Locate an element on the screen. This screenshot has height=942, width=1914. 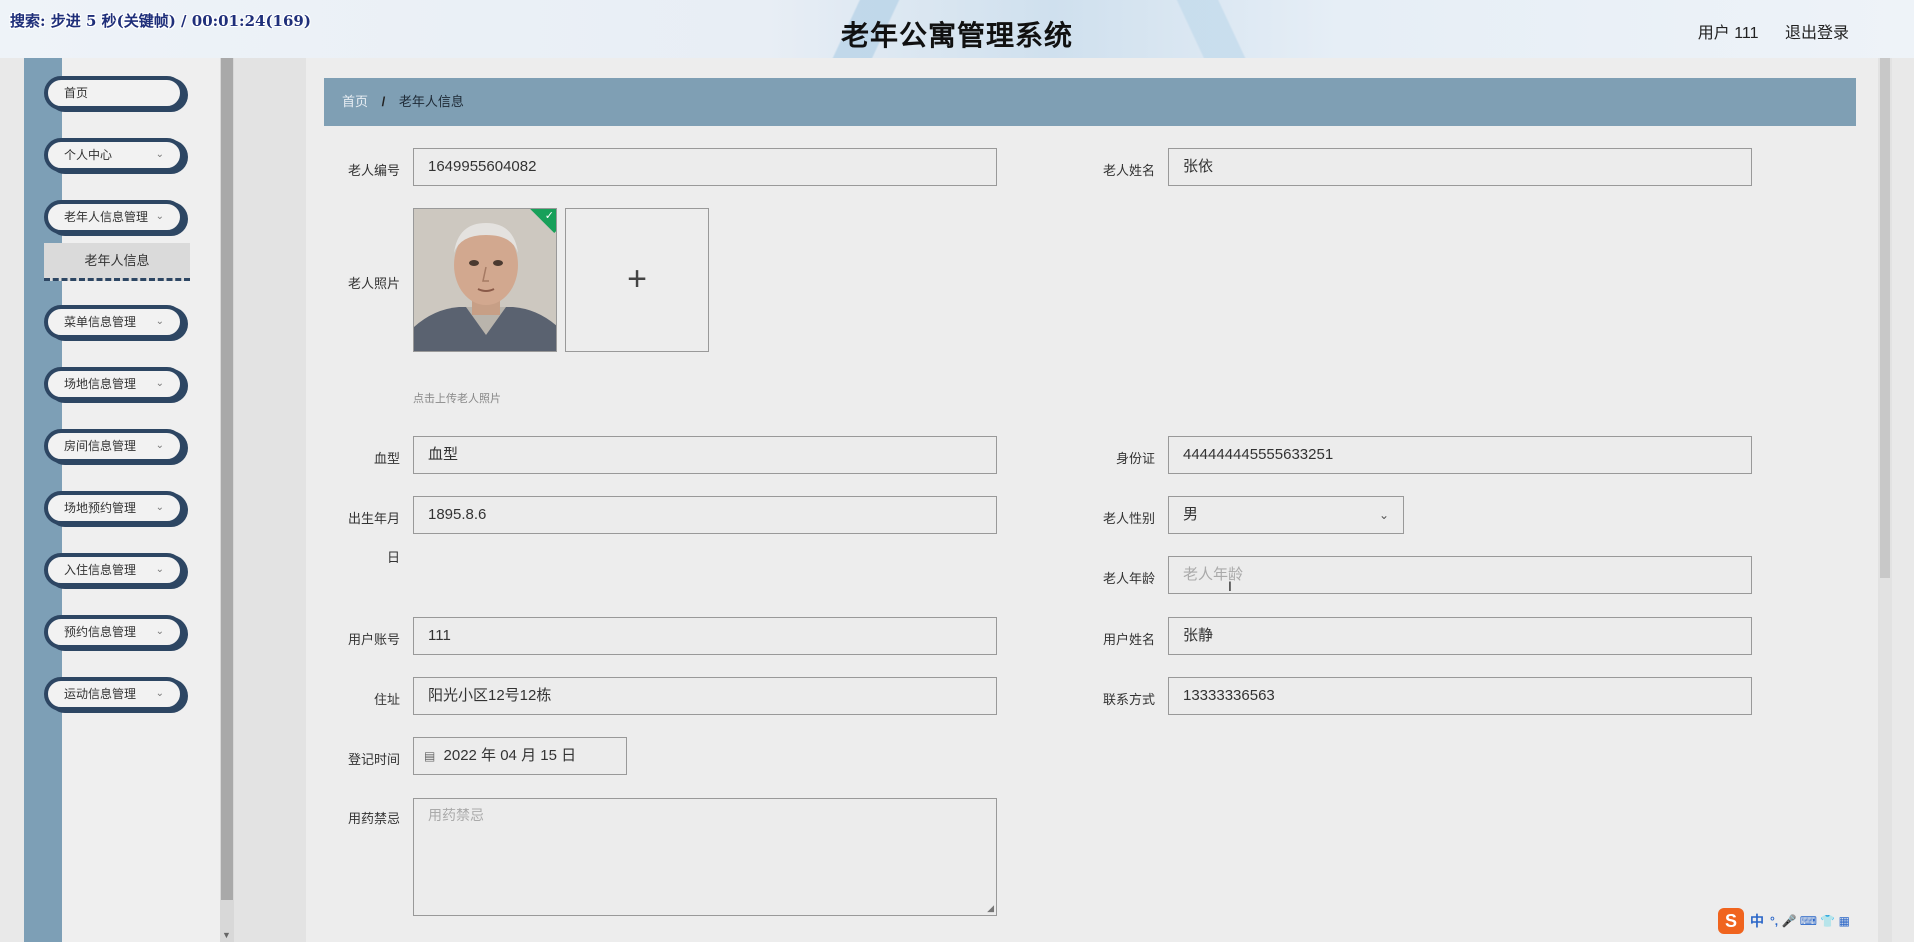
sidebar-item-room-info-management: 房间信息管理 ⌄ is located at coordinates (114, 446).